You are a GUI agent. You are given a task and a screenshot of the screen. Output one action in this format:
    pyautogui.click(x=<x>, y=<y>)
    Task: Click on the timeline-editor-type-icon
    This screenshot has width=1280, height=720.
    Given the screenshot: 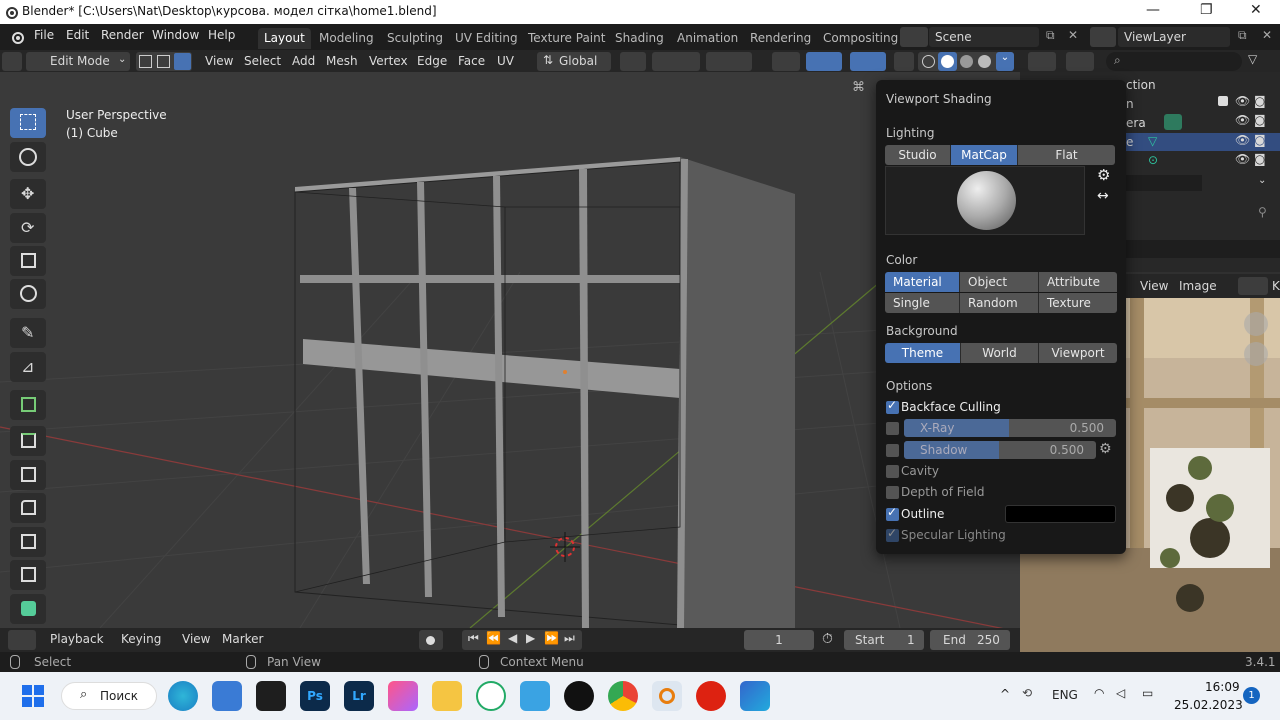 What is the action you would take?
    pyautogui.click(x=22, y=640)
    